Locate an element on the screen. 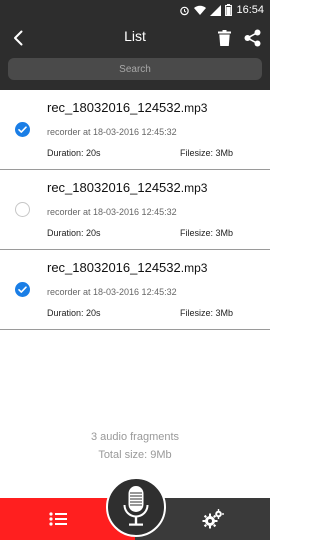 Image resolution: width=320 pixels, height=540 pixels. alarm-icon is located at coordinates (185, 10).